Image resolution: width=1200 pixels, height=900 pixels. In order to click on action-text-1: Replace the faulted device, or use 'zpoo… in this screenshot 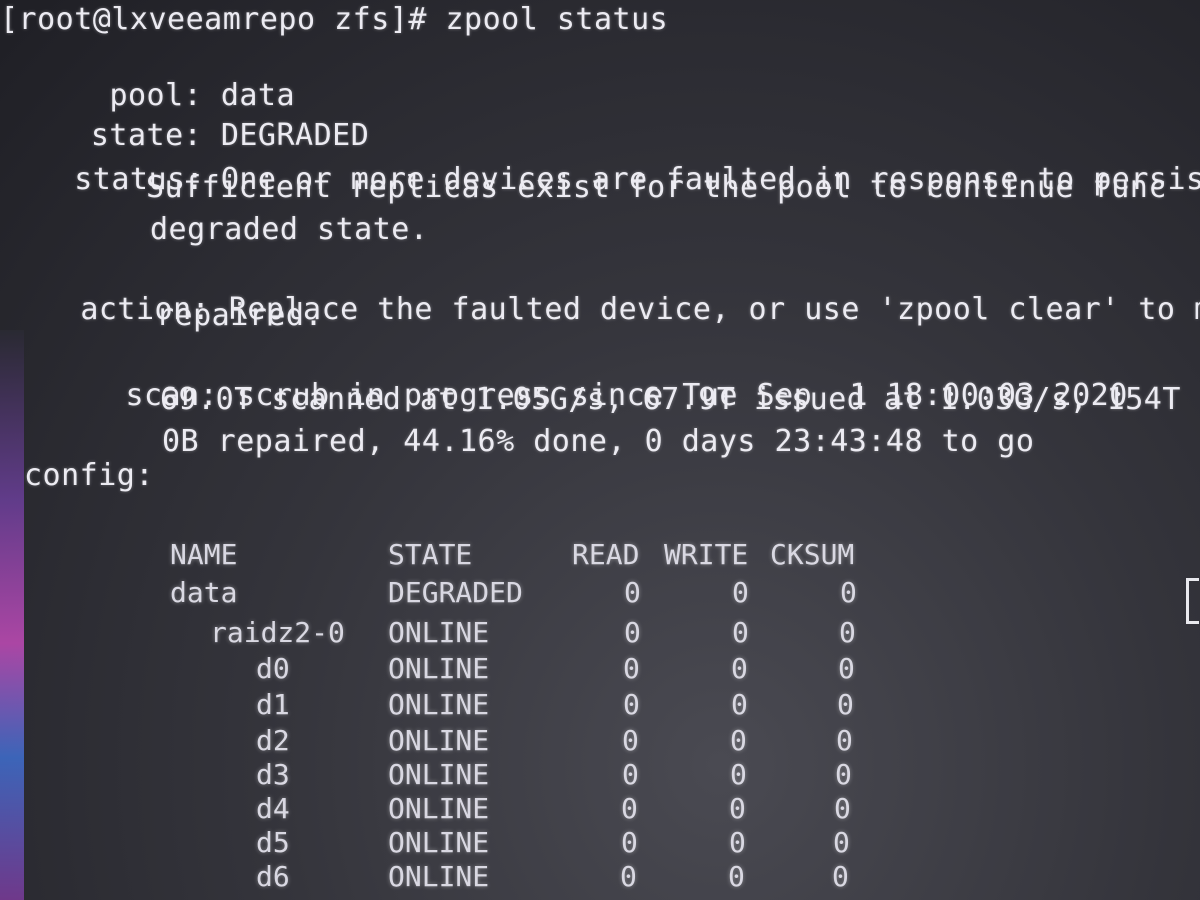, I will do `click(714, 309)`.